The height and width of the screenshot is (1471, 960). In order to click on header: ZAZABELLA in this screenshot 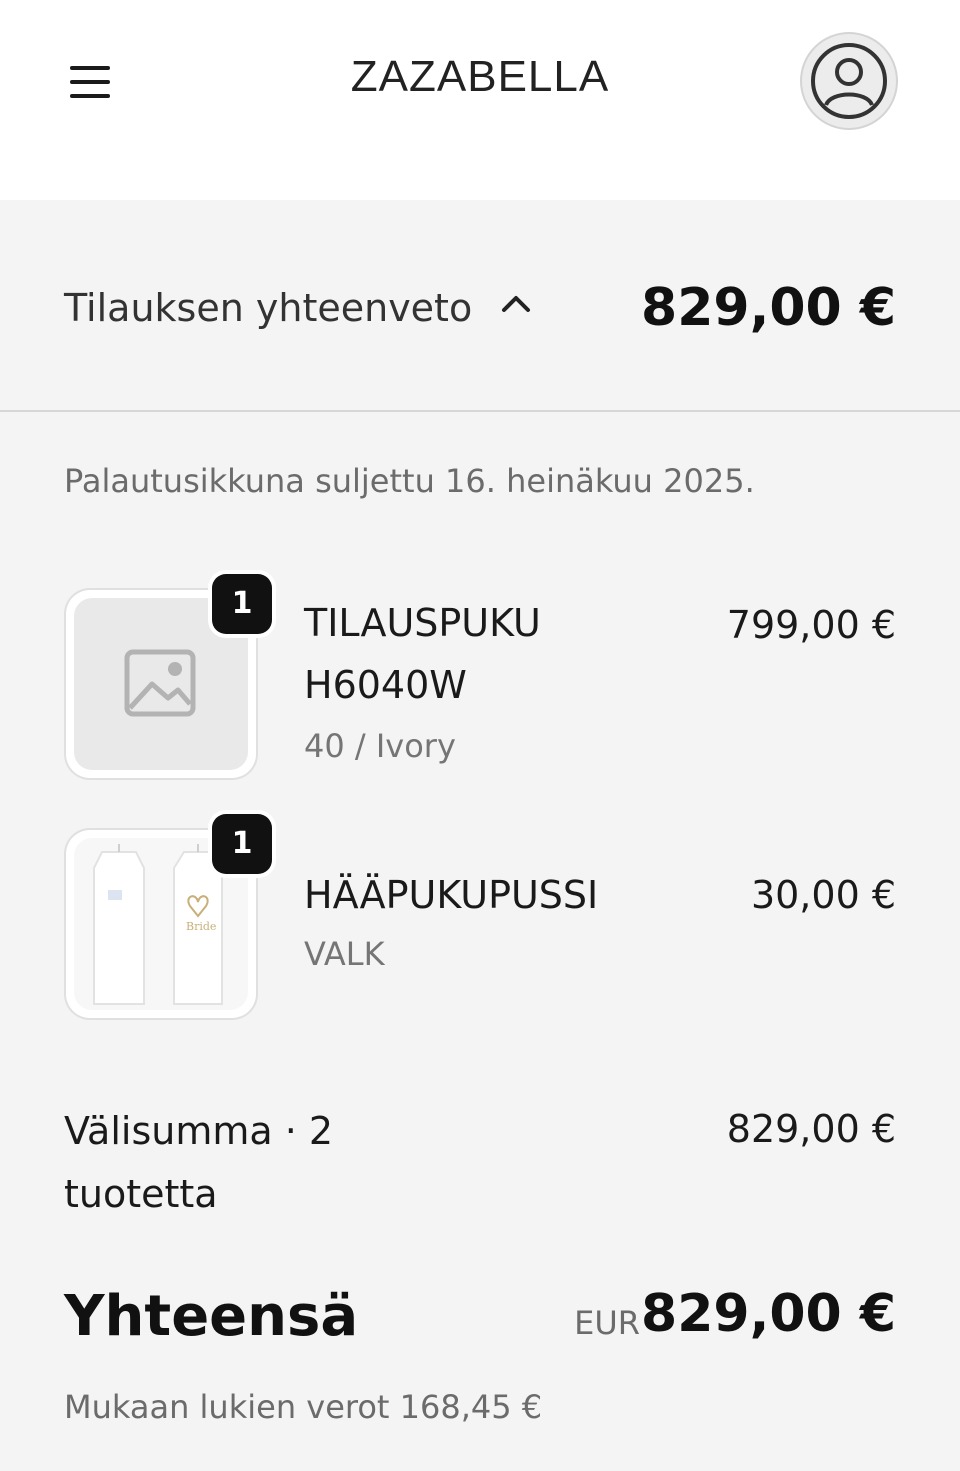, I will do `click(480, 100)`.